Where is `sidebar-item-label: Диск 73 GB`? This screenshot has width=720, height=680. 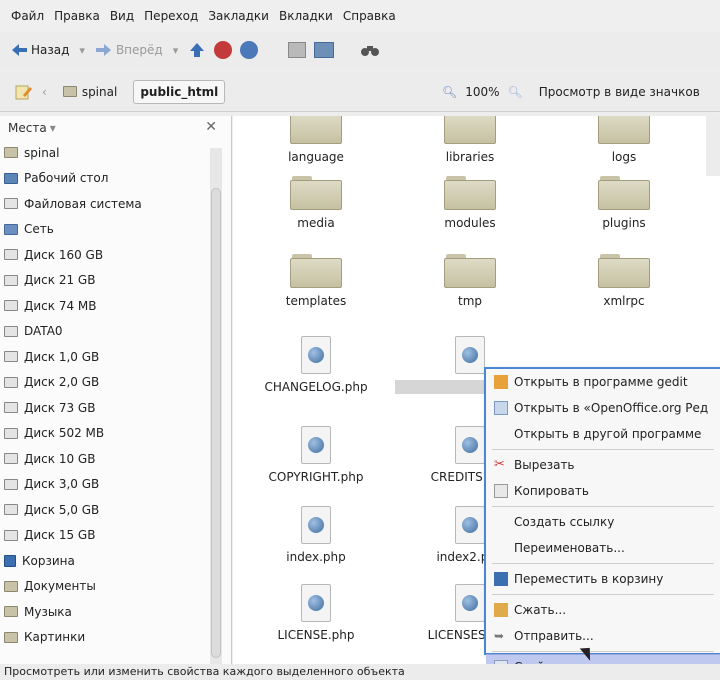 sidebar-item-label: Диск 73 GB is located at coordinates (60, 407).